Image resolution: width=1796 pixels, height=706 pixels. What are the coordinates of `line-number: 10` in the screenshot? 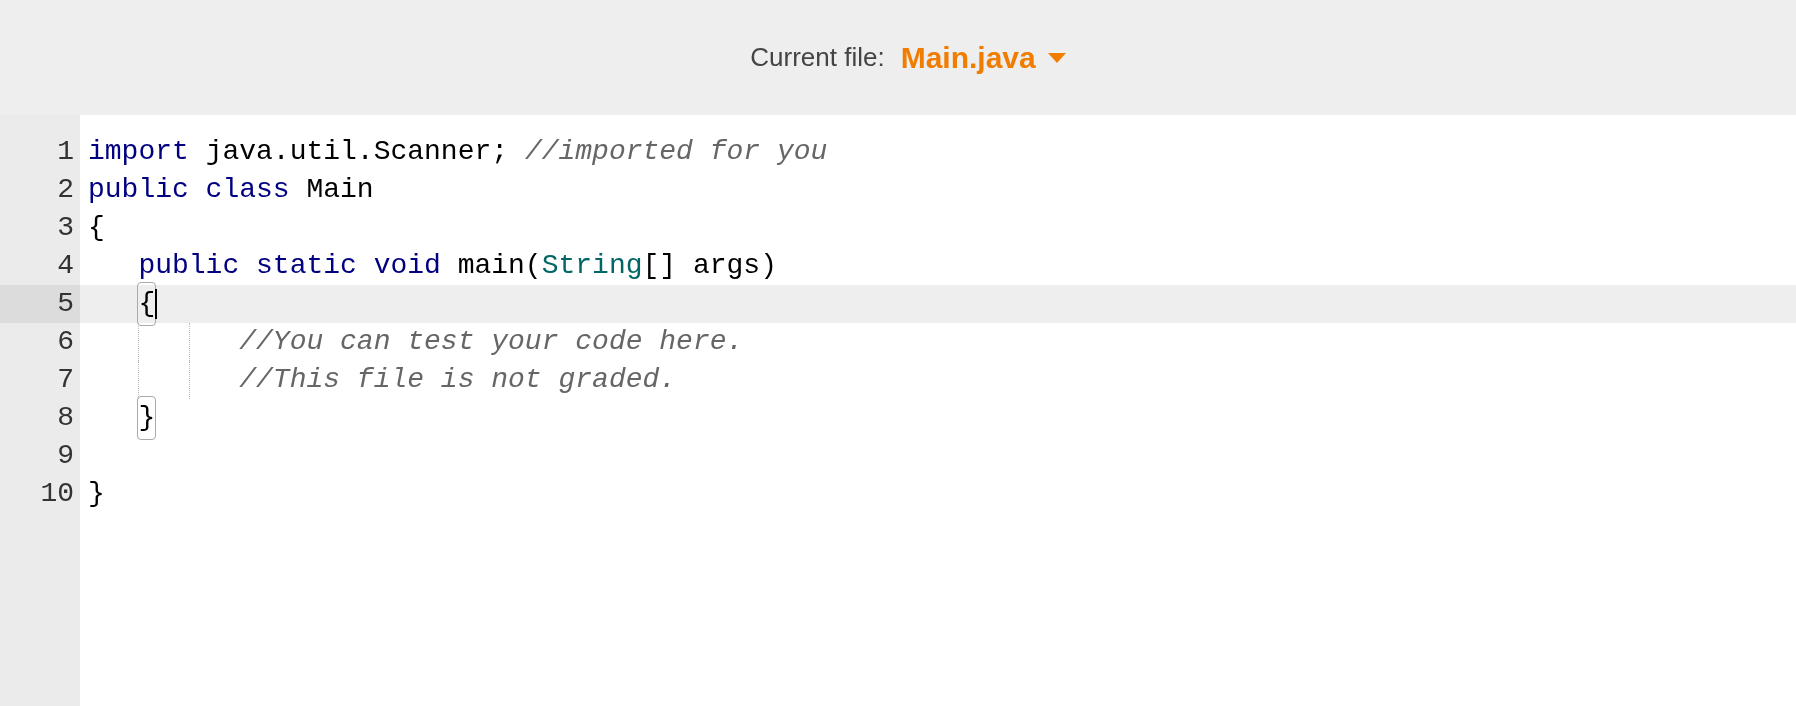 It's located at (57, 494).